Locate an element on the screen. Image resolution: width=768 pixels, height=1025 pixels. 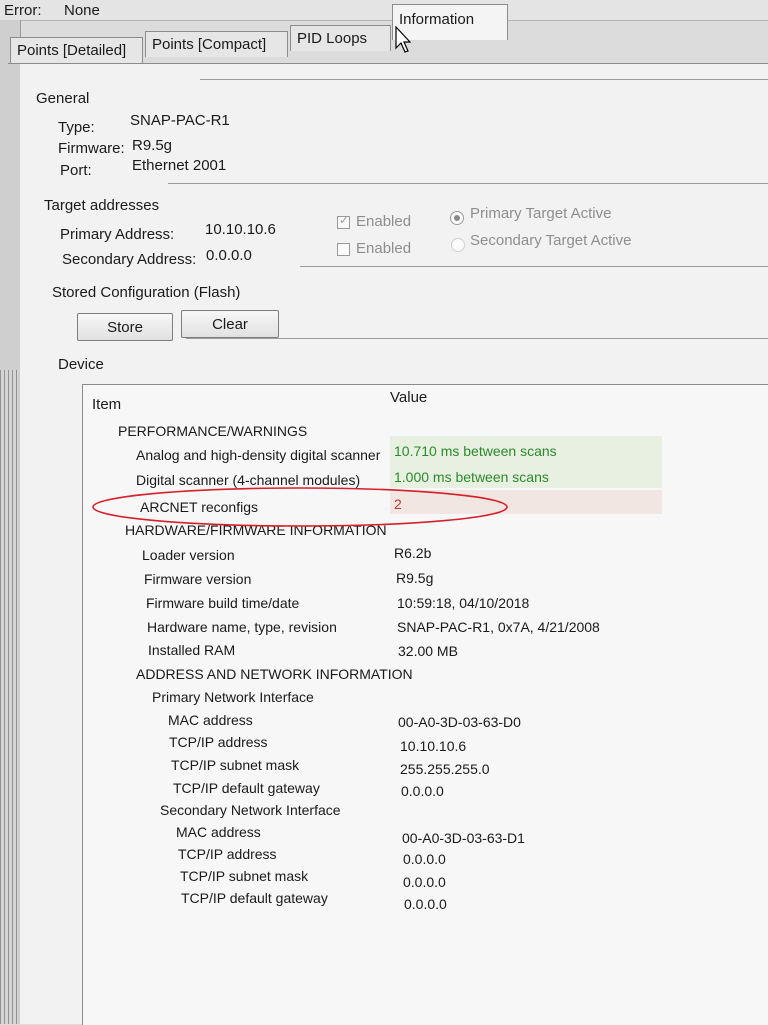
clear-button: Clear is located at coordinates (230, 324).